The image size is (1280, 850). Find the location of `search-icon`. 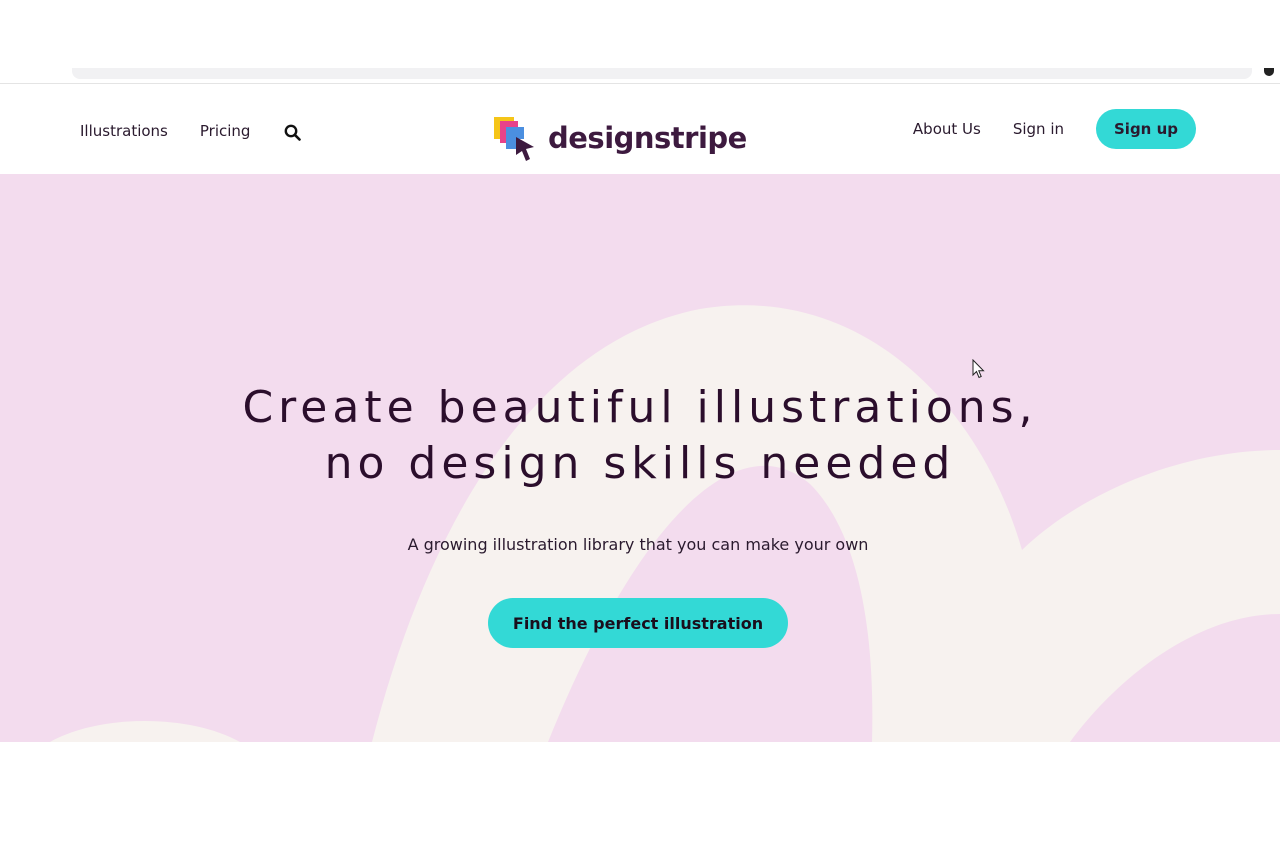

search-icon is located at coordinates (292, 132).